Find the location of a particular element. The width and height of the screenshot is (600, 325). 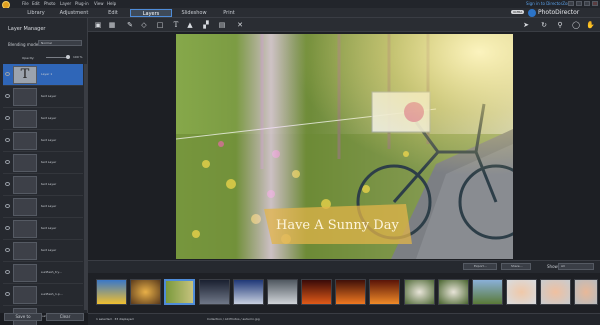

selection-count: 1 selected · 33 displayed is located at coordinates (115, 319).